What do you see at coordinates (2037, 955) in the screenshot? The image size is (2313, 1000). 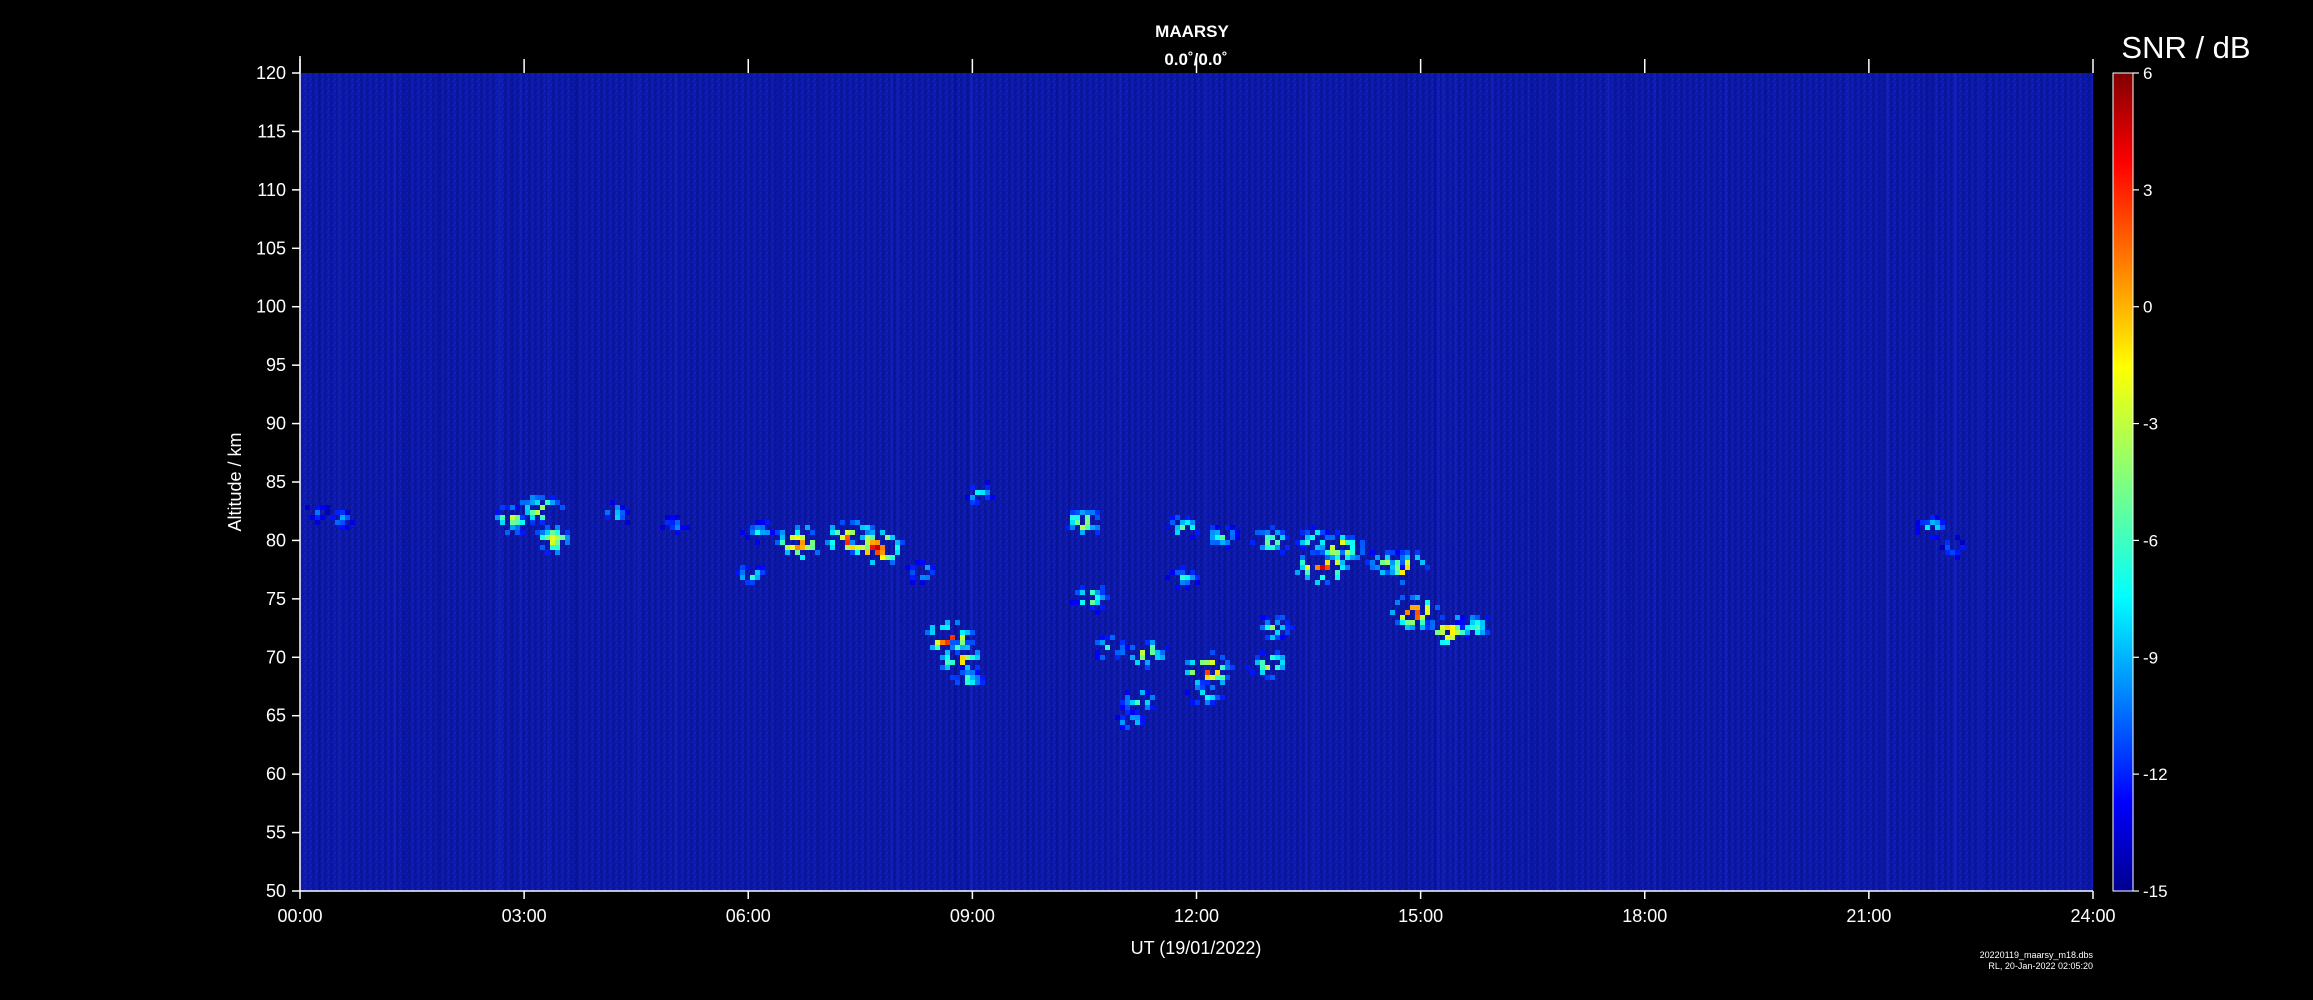 I see `footer-filename: 20220119_maarsy_m18.dbs` at bounding box center [2037, 955].